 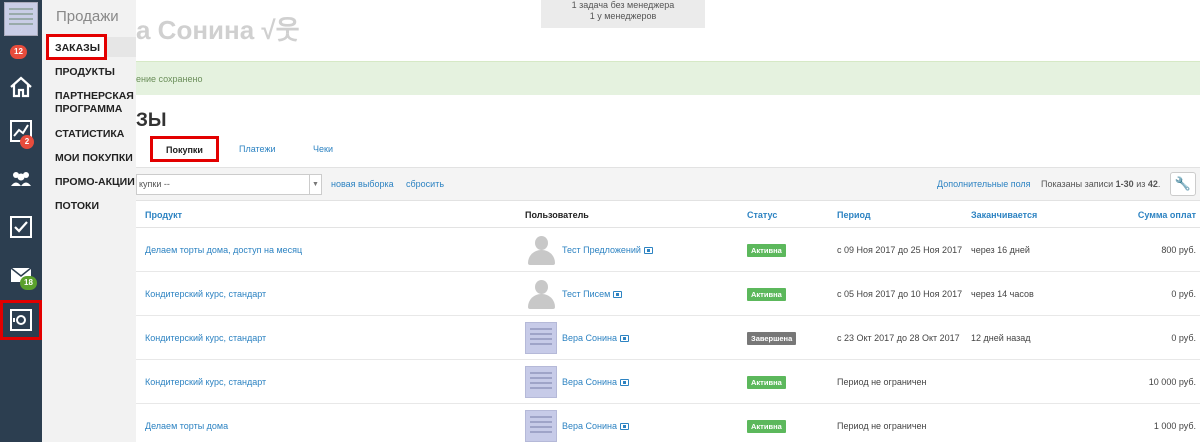 I want to click on notifications-badge: 12, so click(x=18, y=52).